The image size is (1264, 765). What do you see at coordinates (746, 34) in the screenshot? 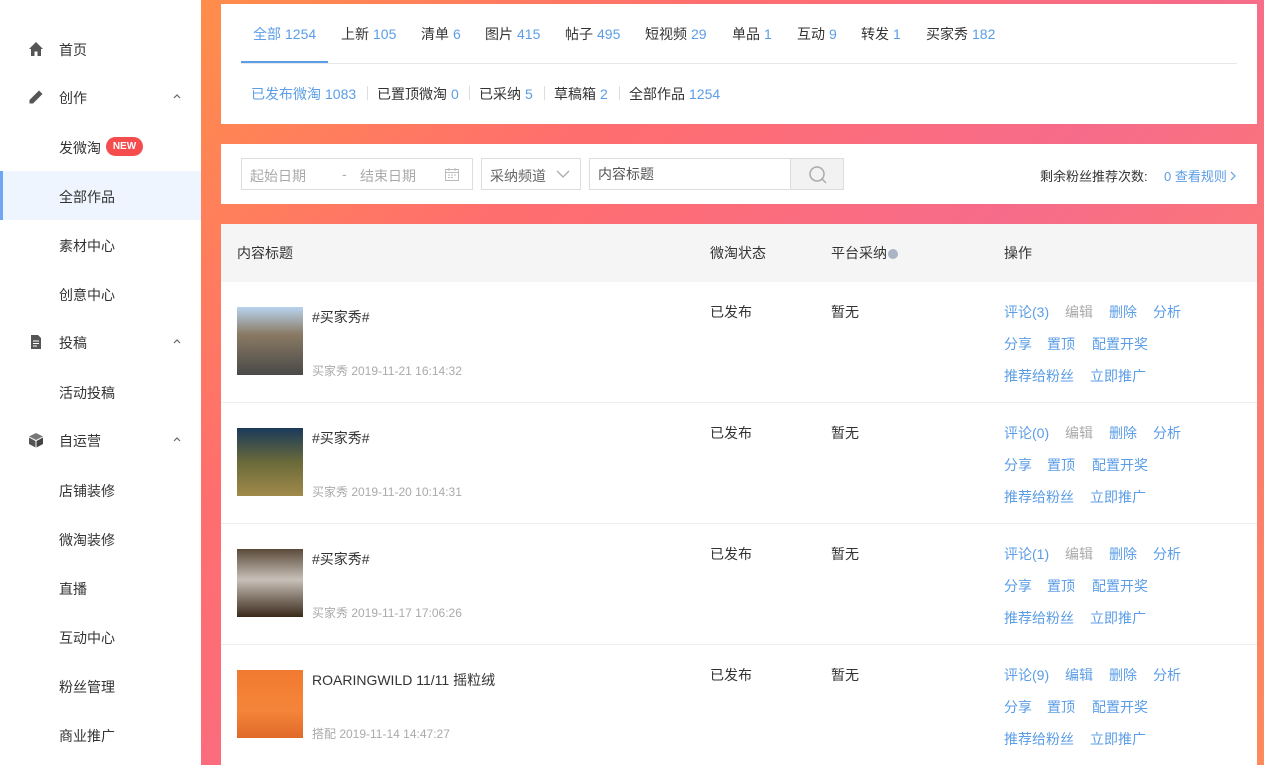
I see `tab-label: 单品` at bounding box center [746, 34].